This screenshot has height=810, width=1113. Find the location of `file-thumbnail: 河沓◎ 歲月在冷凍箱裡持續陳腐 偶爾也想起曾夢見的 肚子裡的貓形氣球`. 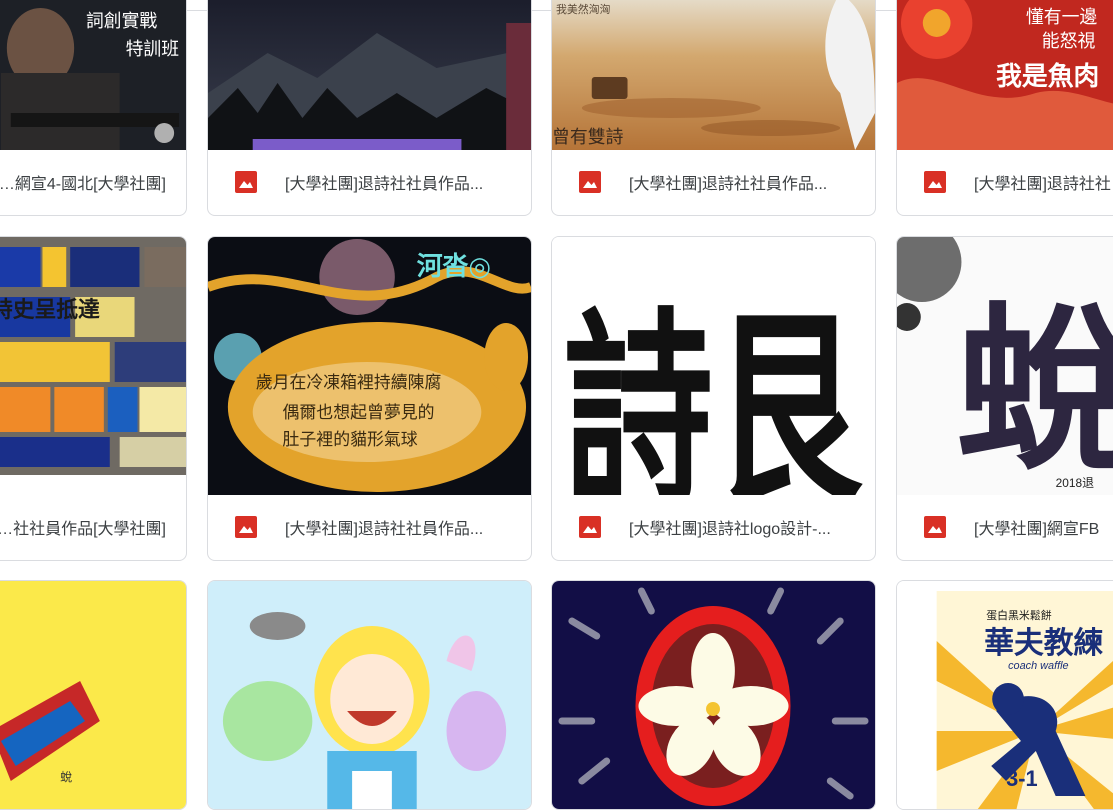

file-thumbnail: 河沓◎ 歲月在冷凍箱裡持續陳腐 偶爾也想起曾夢見的 肚子裡的貓形氣球 is located at coordinates (369, 366).